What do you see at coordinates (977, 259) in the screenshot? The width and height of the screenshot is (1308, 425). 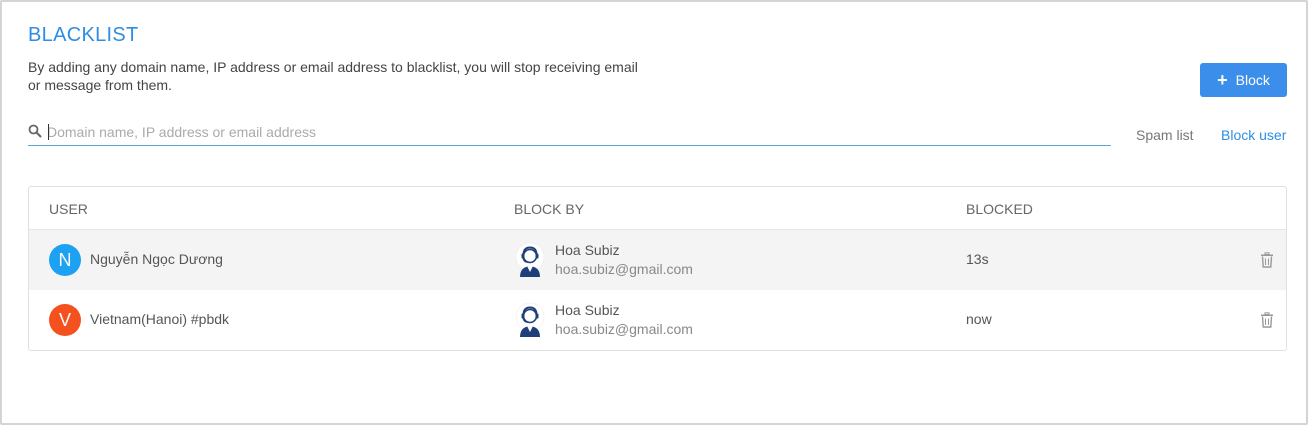 I see `blocked-time: 13s` at bounding box center [977, 259].